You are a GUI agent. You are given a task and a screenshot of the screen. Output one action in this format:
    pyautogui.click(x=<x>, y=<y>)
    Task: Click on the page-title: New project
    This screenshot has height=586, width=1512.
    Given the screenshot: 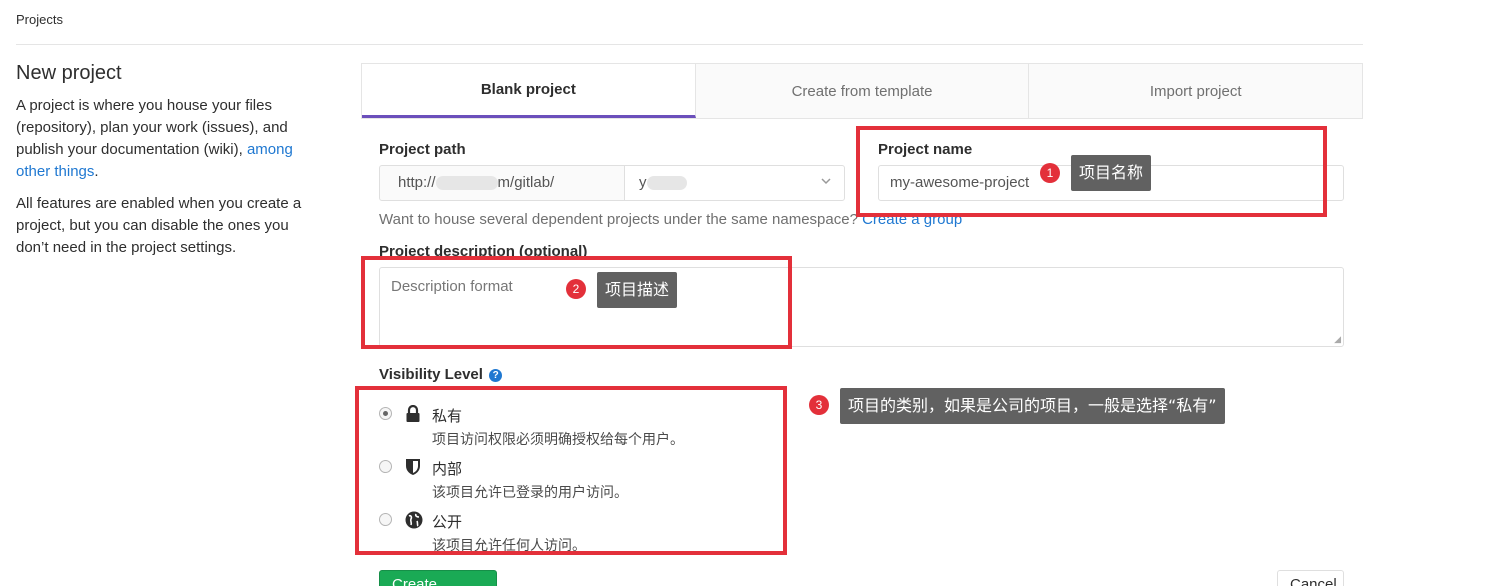 What is the action you would take?
    pyautogui.click(x=69, y=73)
    